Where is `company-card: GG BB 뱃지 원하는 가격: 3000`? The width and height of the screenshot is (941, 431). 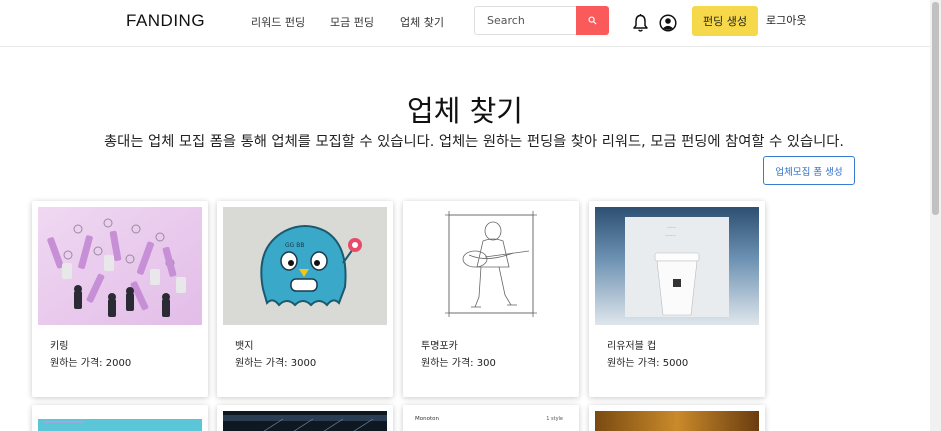
company-card: GG BB 뱃지 원하는 가격: 3000 is located at coordinates (305, 299).